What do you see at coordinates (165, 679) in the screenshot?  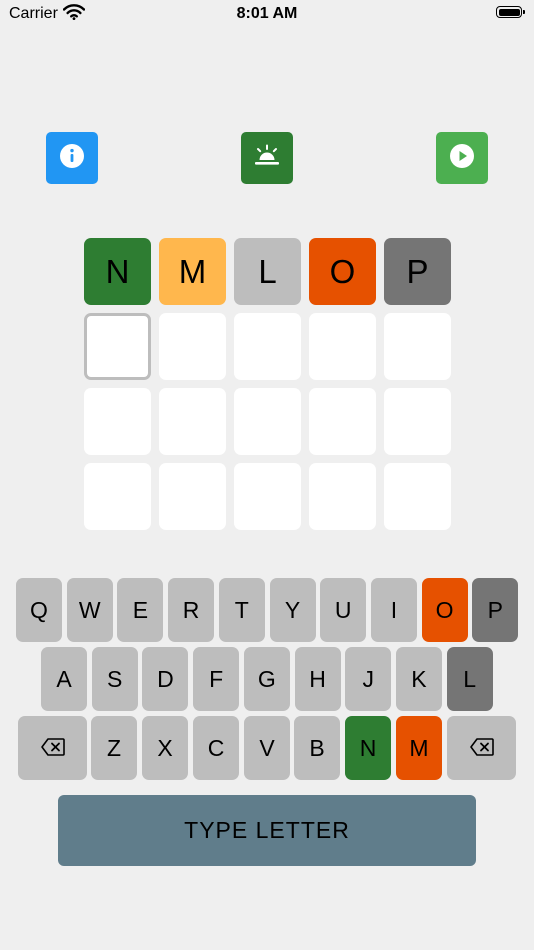 I see `key-d: D` at bounding box center [165, 679].